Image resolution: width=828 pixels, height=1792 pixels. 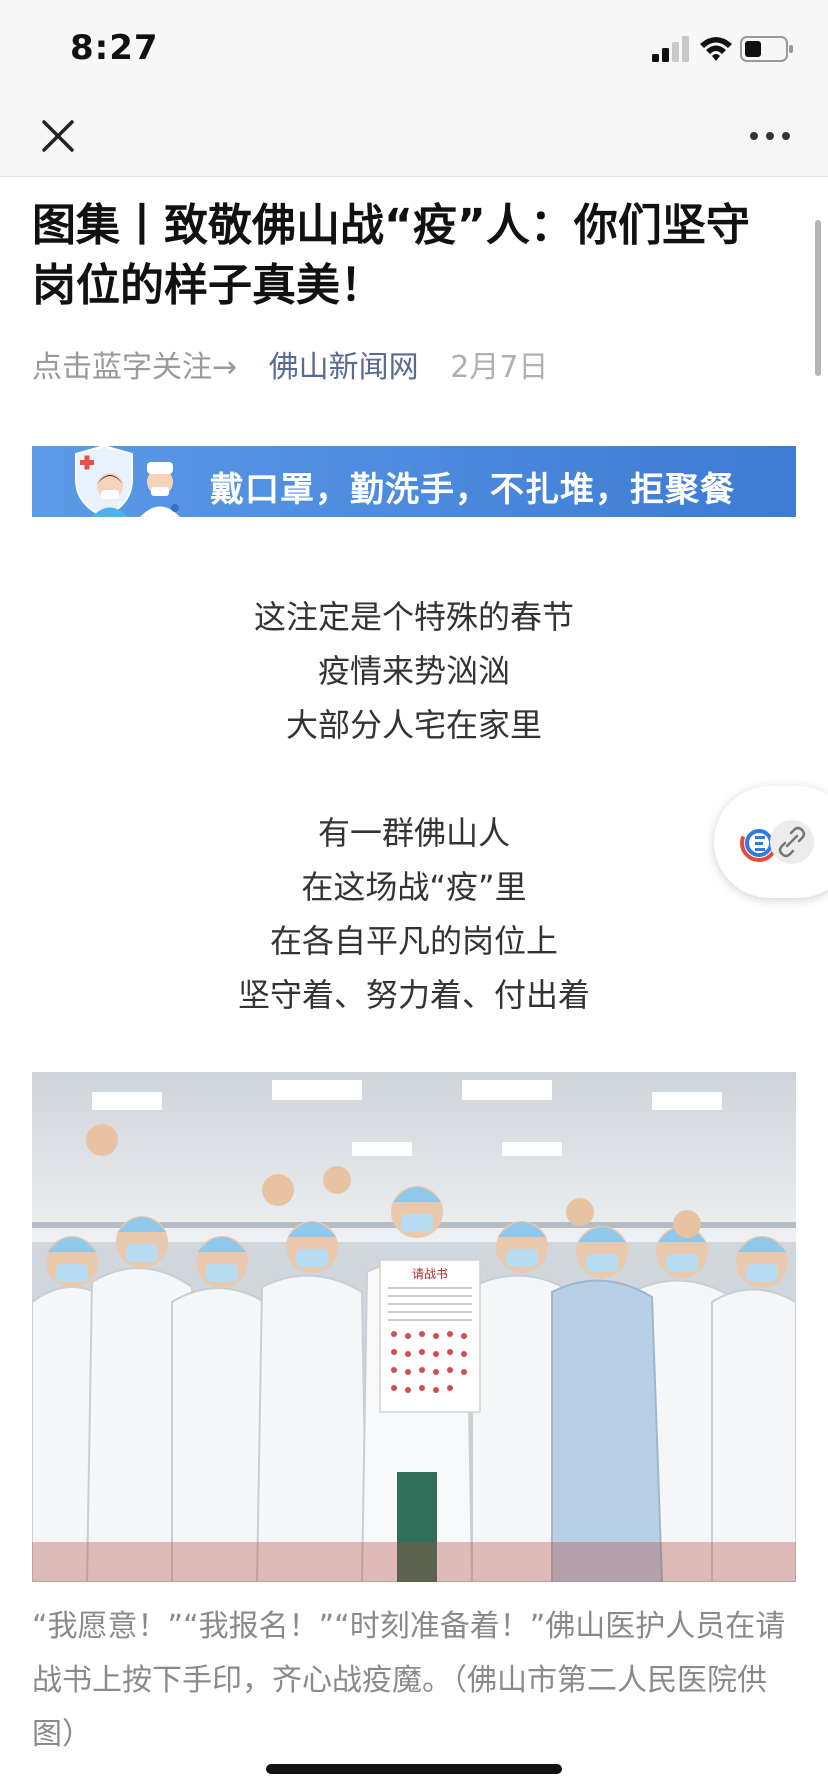 What do you see at coordinates (414, 136) in the screenshot?
I see `nav-bar` at bounding box center [414, 136].